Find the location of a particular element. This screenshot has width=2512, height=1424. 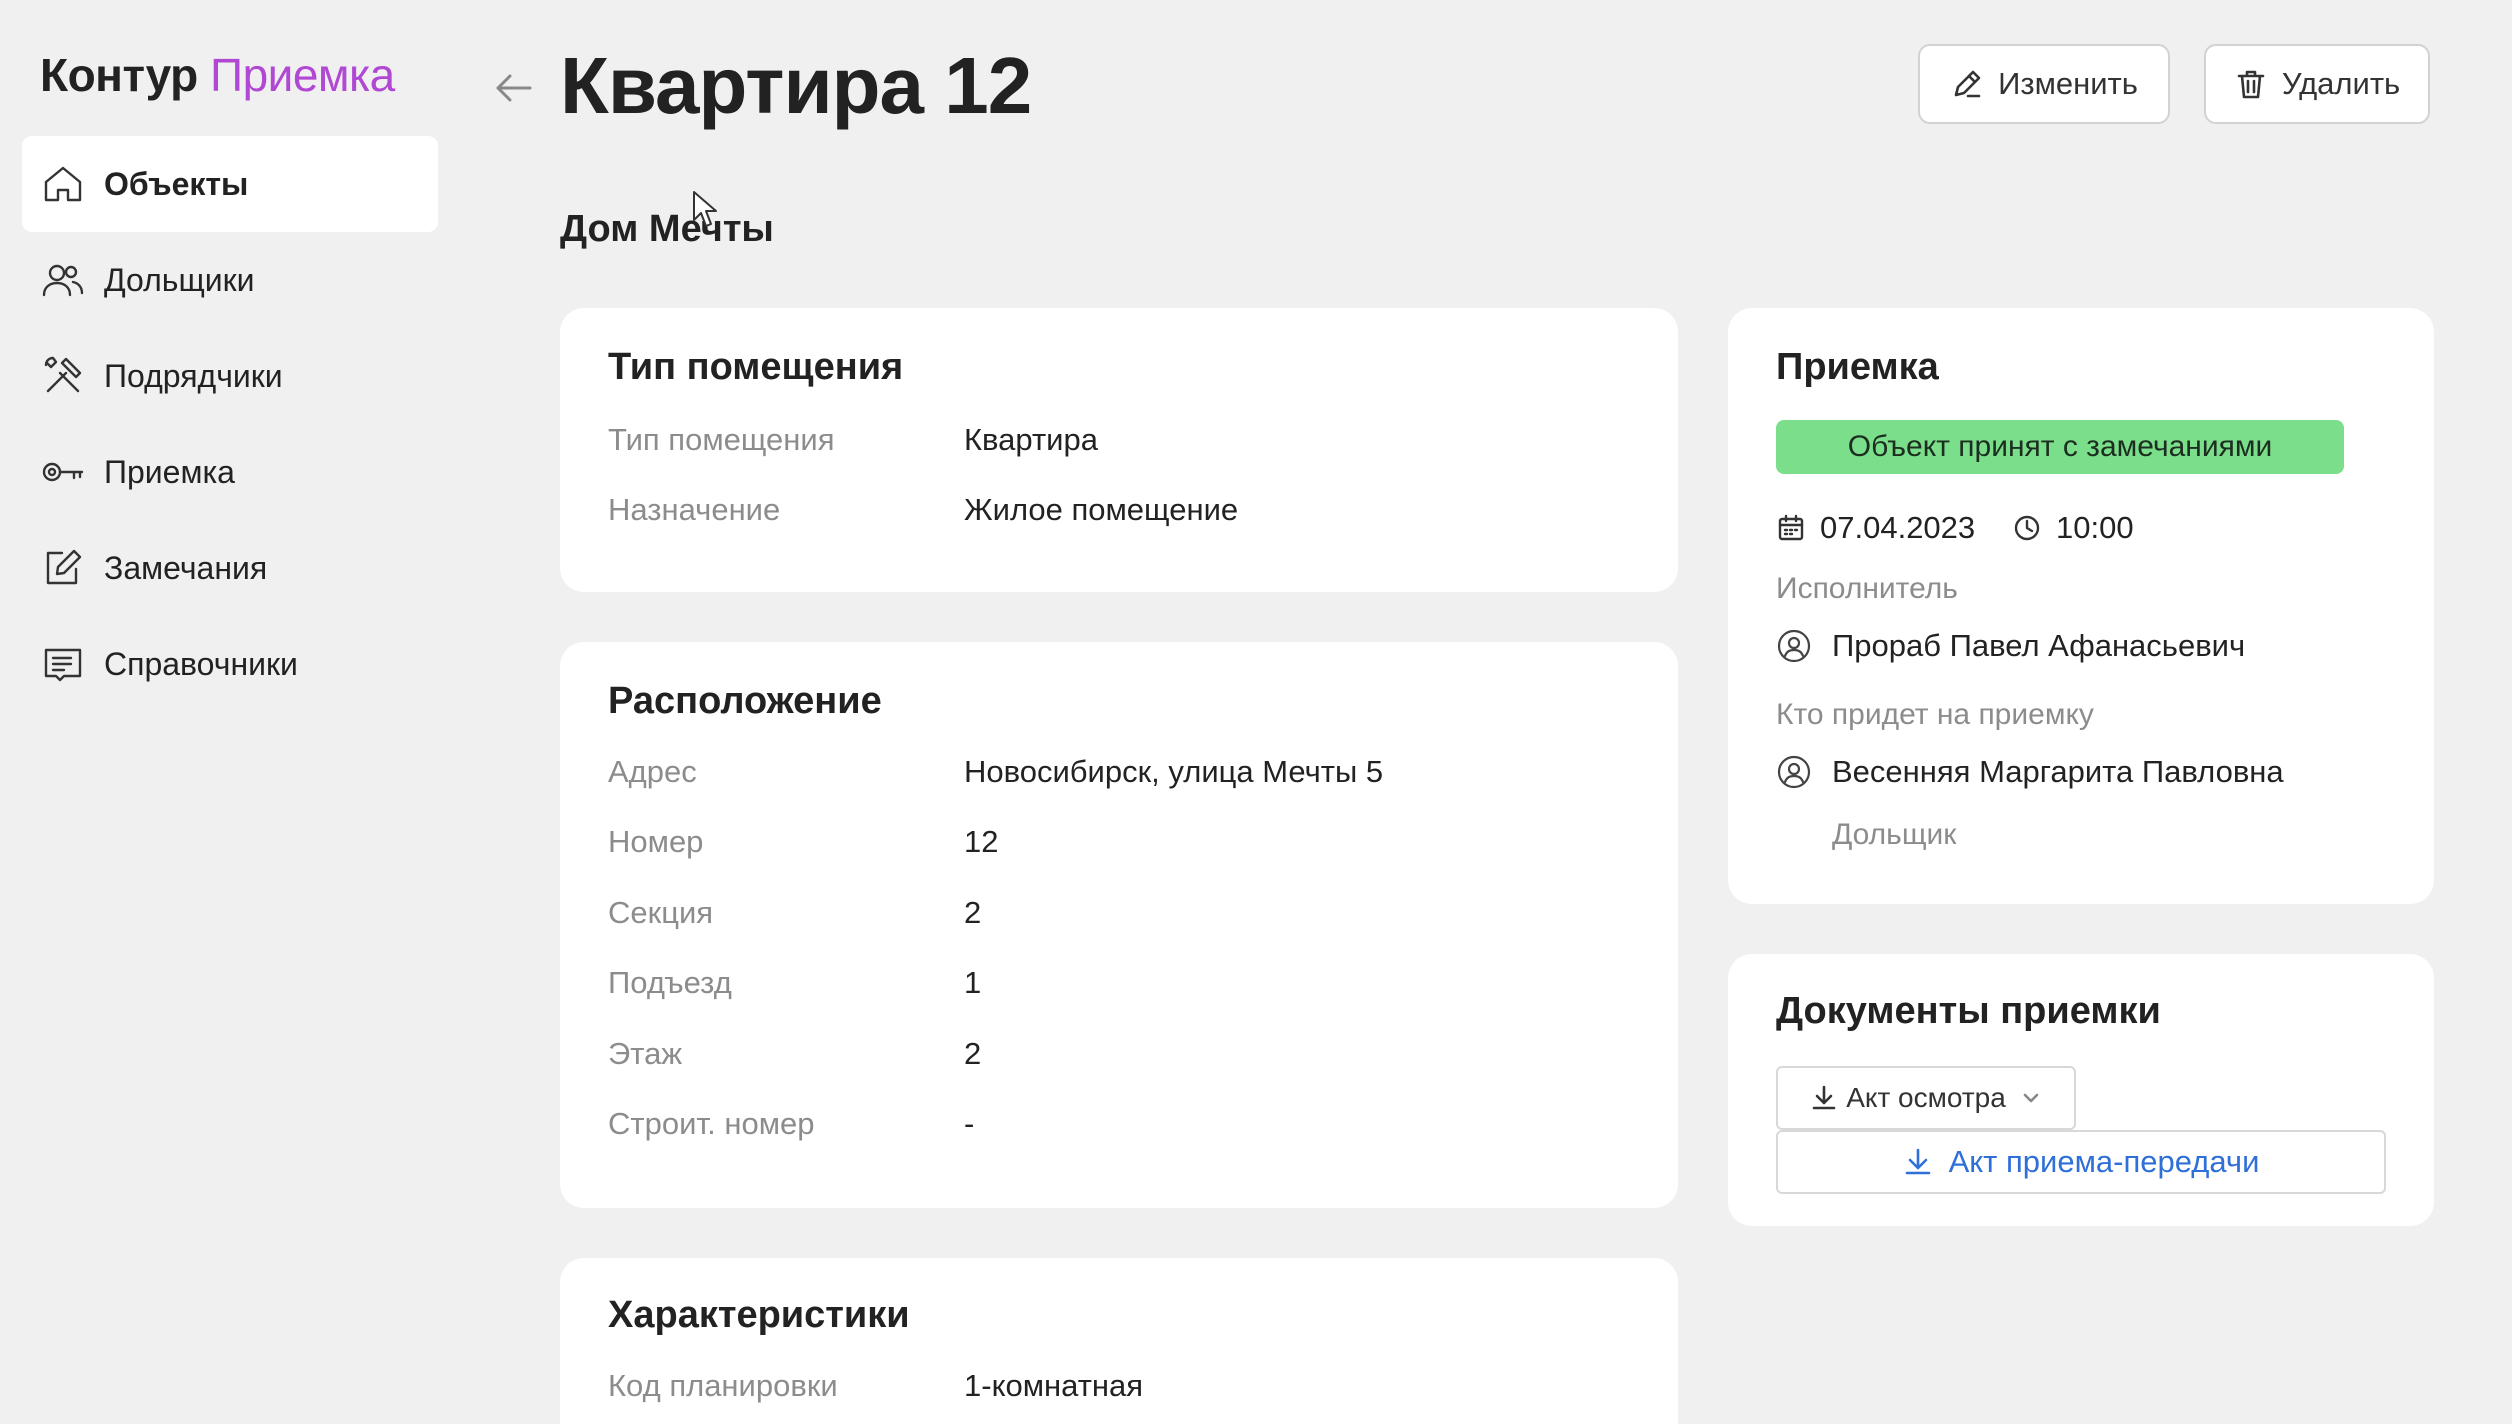

brand-part-1: Контур is located at coordinates (119, 75).